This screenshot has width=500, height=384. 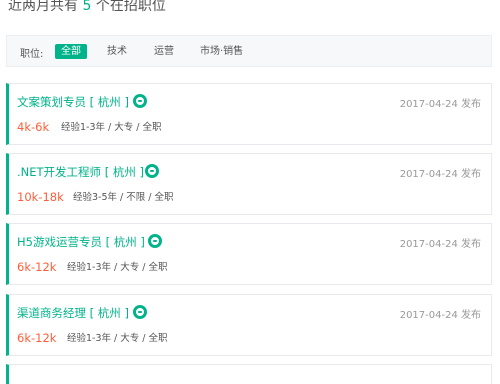 I want to click on job-title: 渠道商务经理 [ 杭州 ], so click(x=73, y=313).